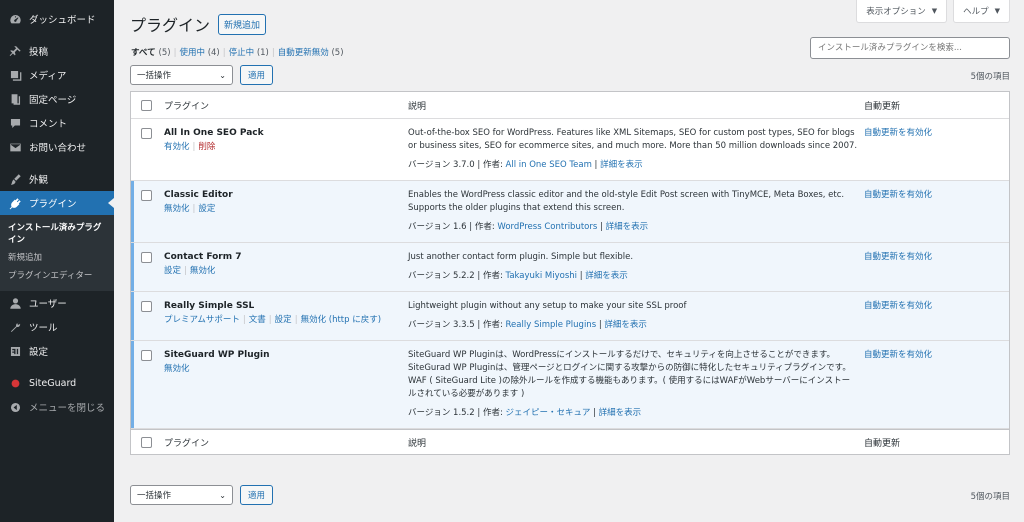 This screenshot has height=522, width=1024. I want to click on deactivate-link: 無効化 (http に戻す), so click(341, 320).